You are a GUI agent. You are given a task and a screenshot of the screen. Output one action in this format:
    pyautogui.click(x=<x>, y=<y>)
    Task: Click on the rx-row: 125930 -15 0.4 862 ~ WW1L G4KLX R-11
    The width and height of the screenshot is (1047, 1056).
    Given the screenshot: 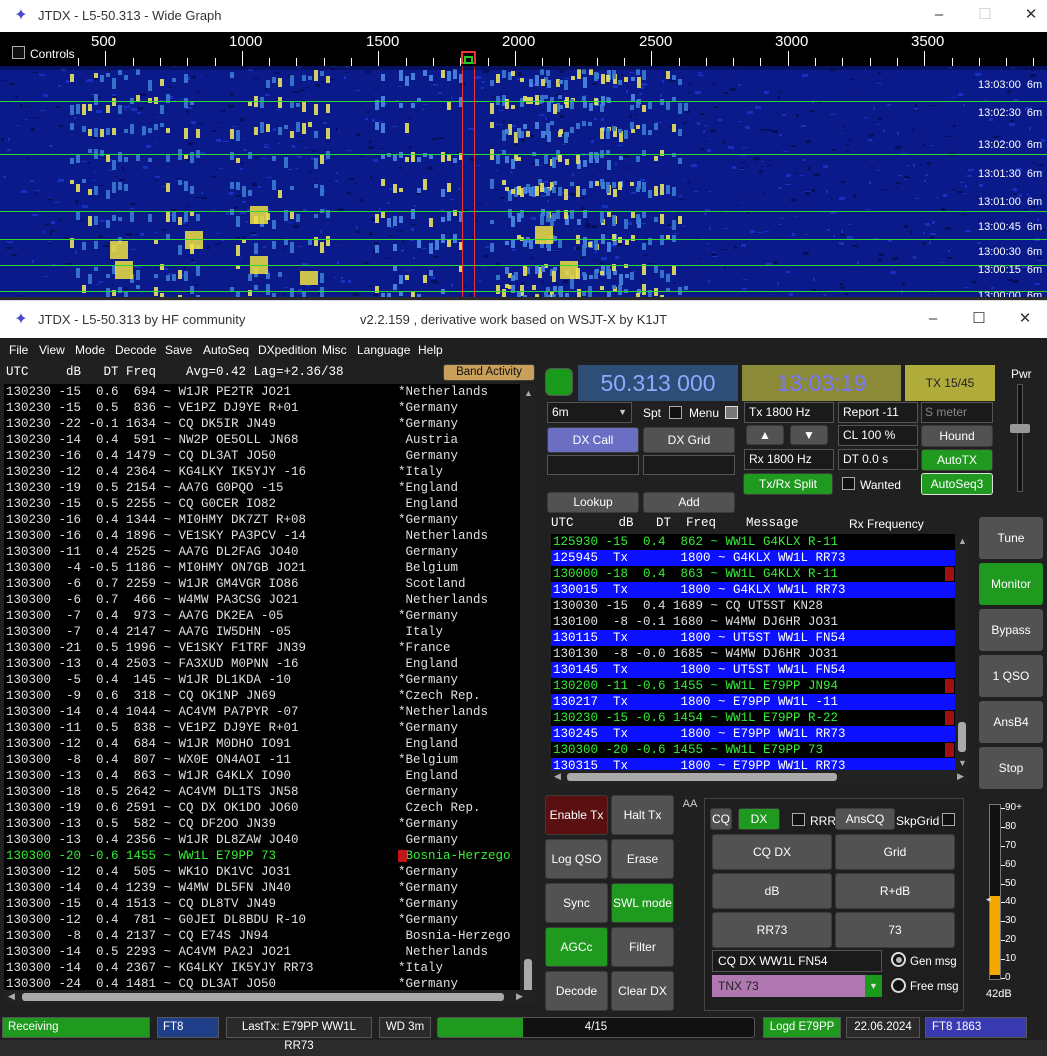 What is the action you would take?
    pyautogui.click(x=753, y=542)
    